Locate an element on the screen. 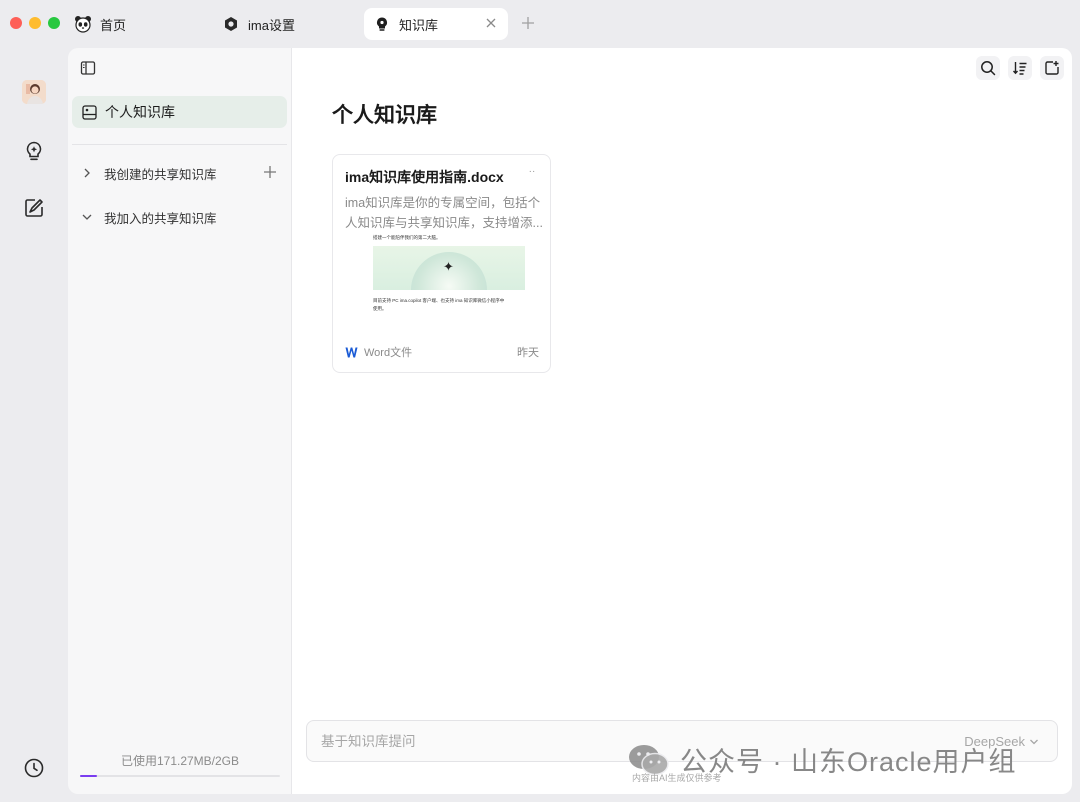  tab-home: 首页 is located at coordinates (100, 24).